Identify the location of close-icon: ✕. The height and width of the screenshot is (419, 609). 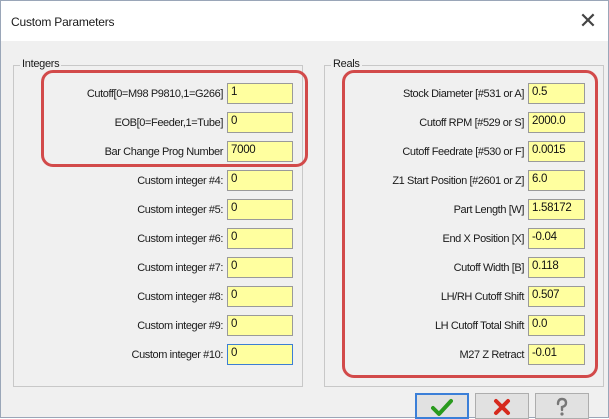
(588, 22).